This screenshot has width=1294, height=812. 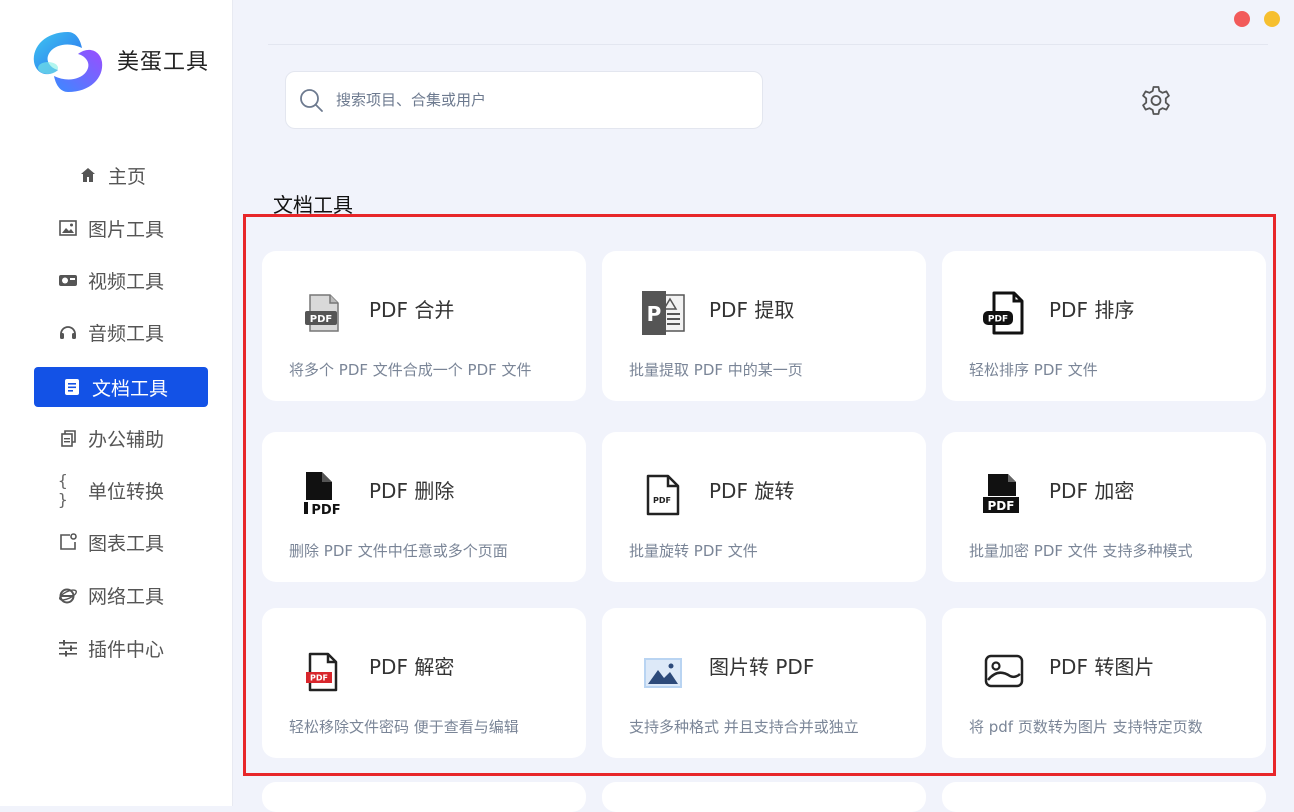 What do you see at coordinates (126, 649) in the screenshot?
I see `sidebar-item-label: 插件中心` at bounding box center [126, 649].